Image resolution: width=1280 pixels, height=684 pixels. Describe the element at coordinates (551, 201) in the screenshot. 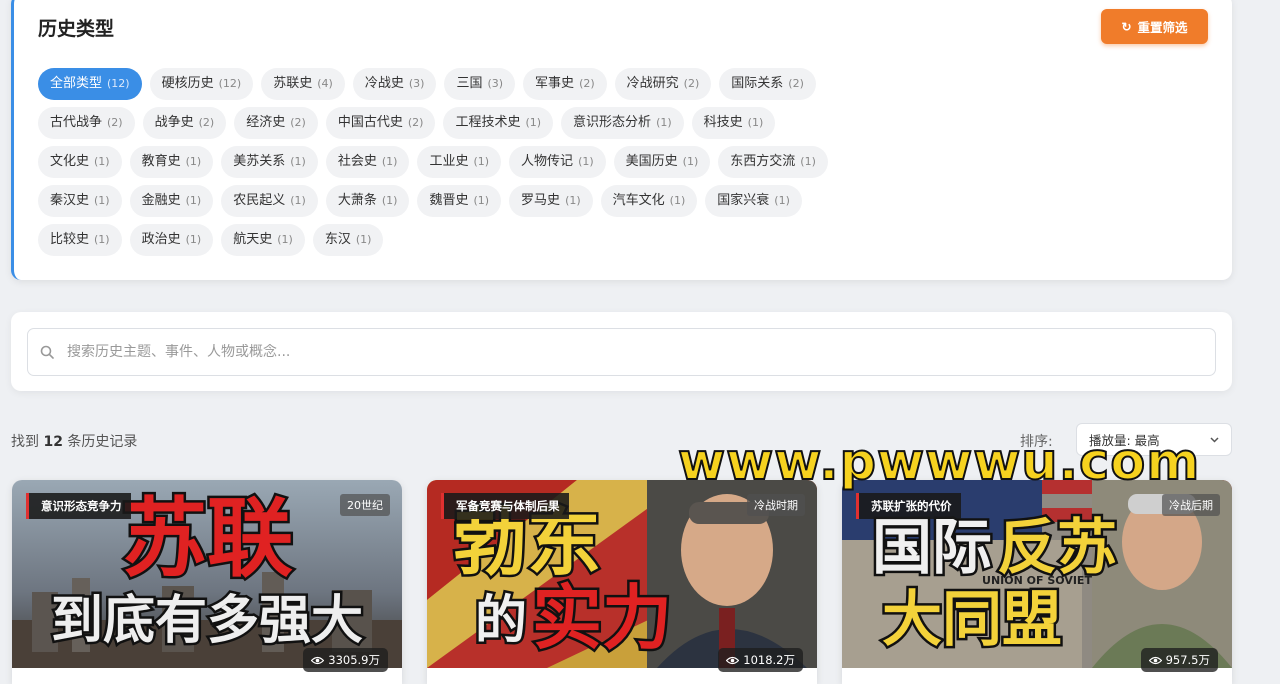

I see `filter-tag: 罗马史 (1)` at that location.